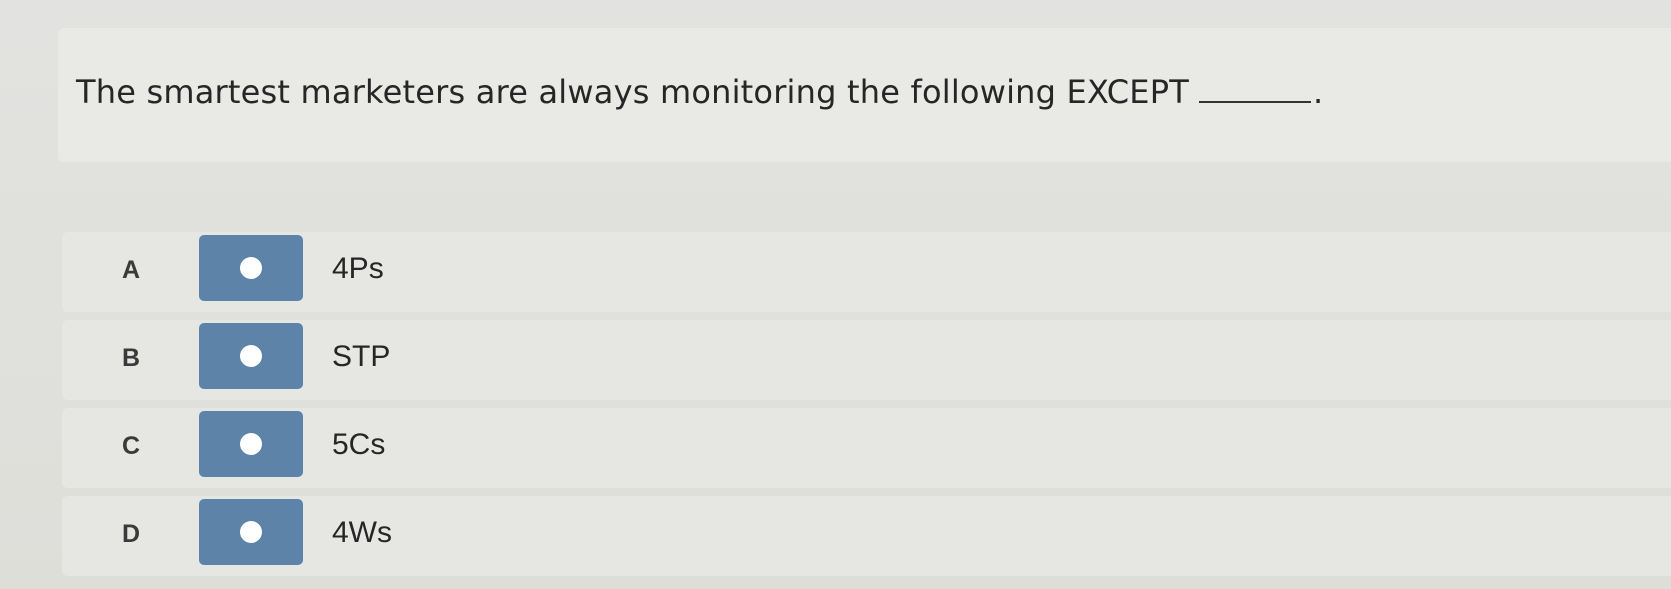 Image resolution: width=1671 pixels, height=589 pixels. I want to click on option-label: 5Cs, so click(359, 444).